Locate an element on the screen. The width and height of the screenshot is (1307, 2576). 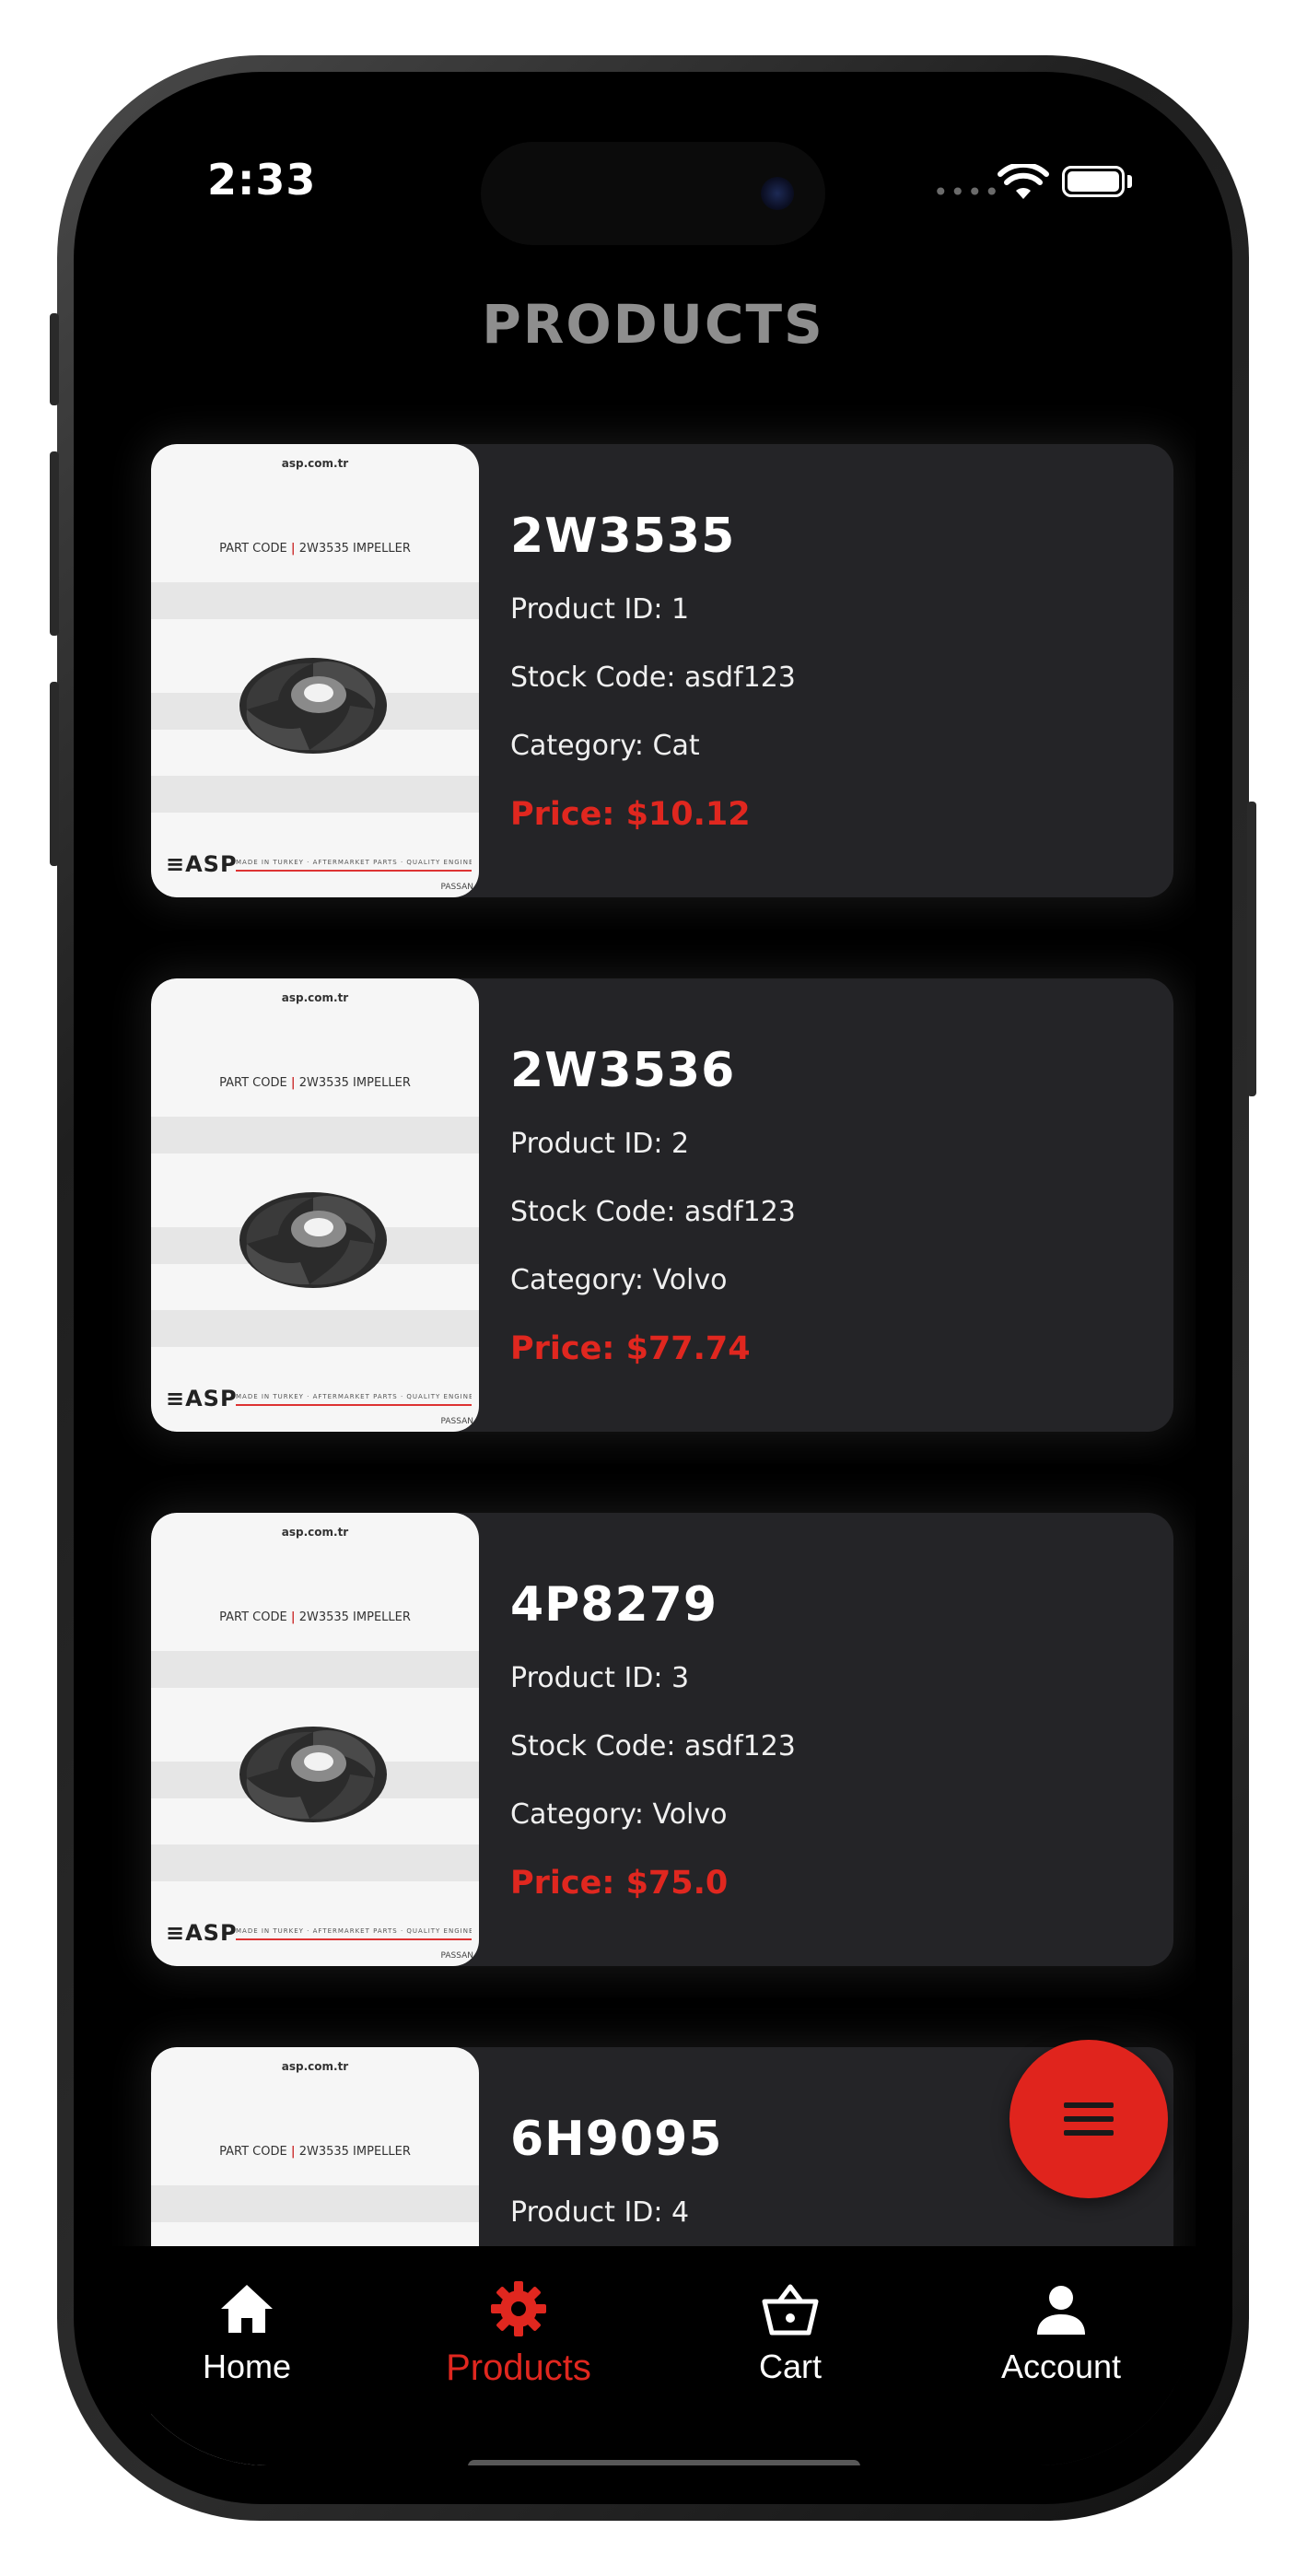
bottom-tab-bar: Home Products Cart Account is located at coordinates (653, 2355).